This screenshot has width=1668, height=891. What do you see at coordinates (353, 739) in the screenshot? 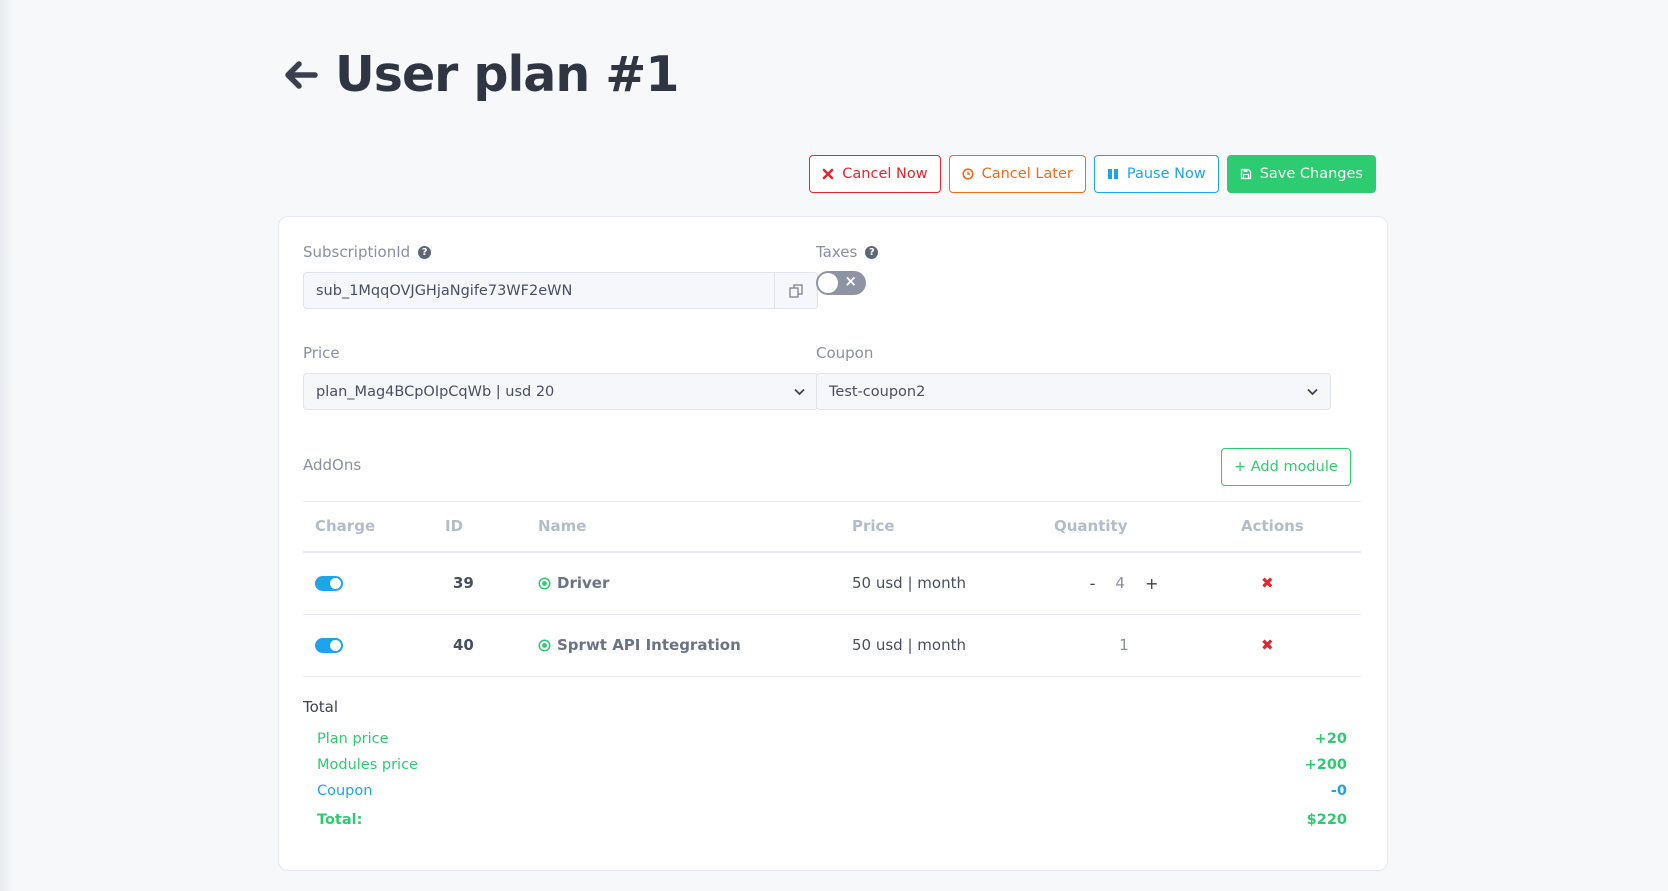
I see `plan-price-label: Plan price` at bounding box center [353, 739].